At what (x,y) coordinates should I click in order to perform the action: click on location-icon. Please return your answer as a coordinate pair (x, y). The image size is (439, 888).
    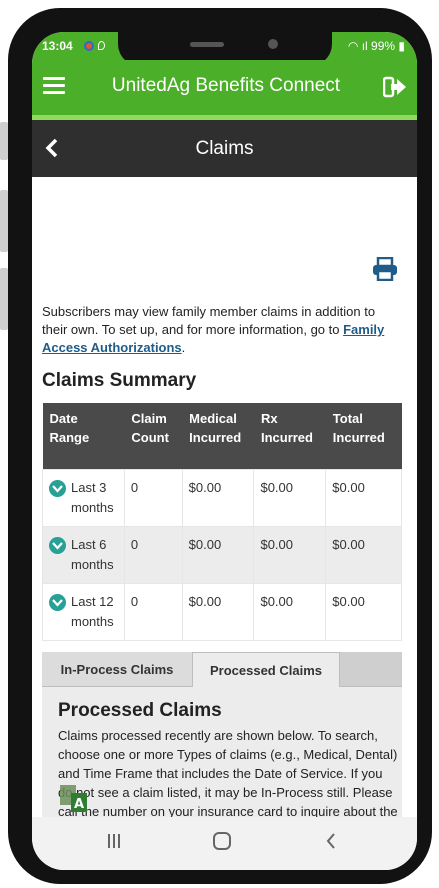
    Looking at the image, I should click on (101, 45).